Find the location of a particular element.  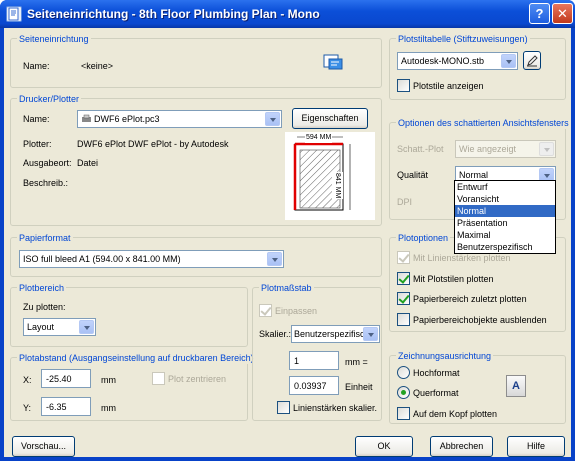

plotter-label: Plotter: is located at coordinates (37, 144).